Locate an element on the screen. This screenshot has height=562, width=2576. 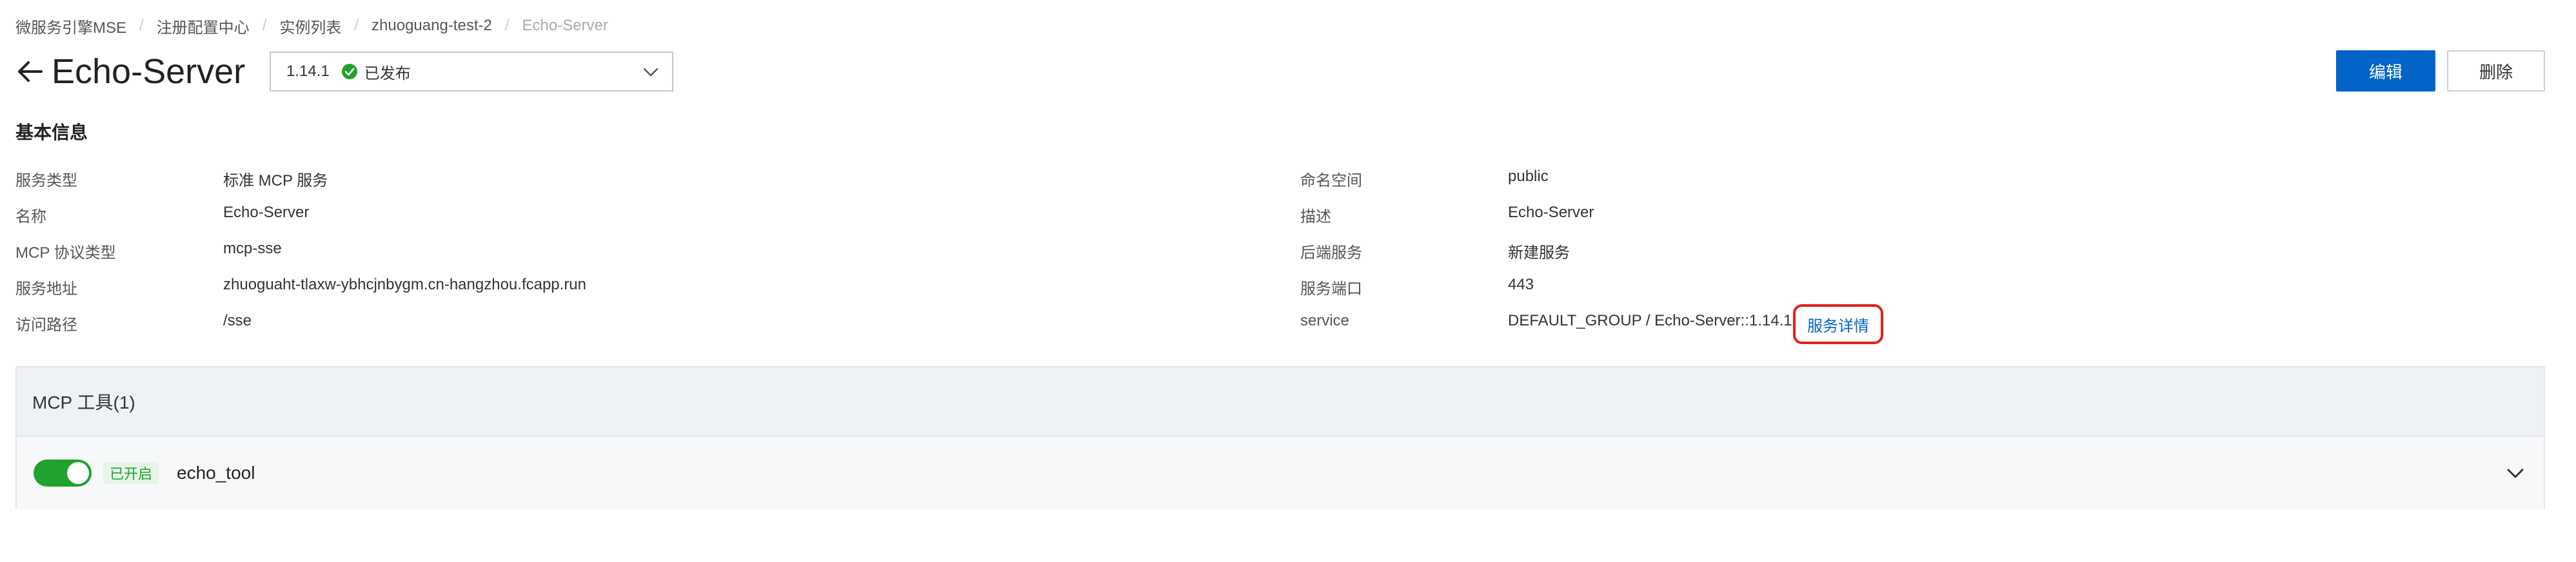
delete-button: 删除 is located at coordinates (2496, 71).